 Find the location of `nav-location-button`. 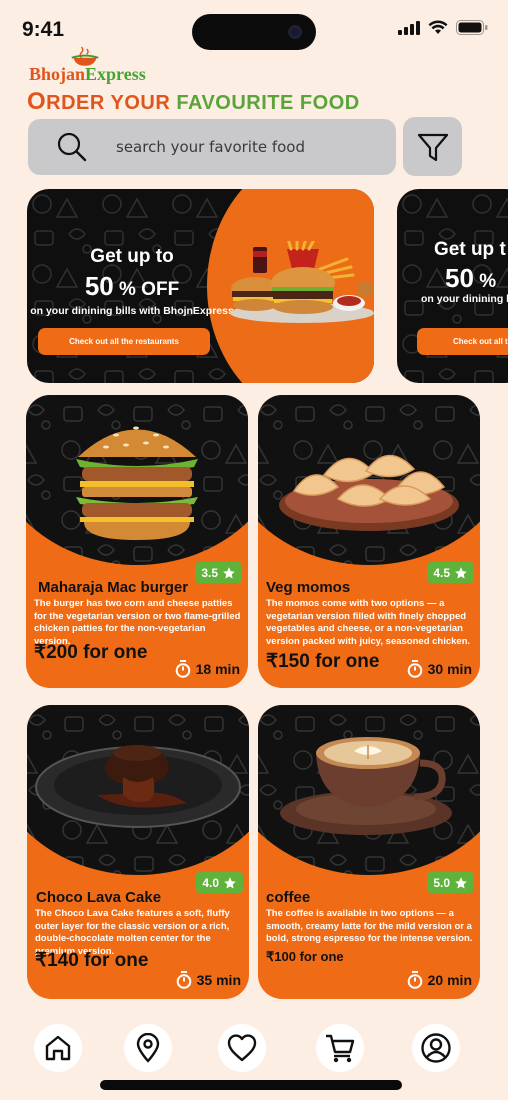

nav-location-button is located at coordinates (148, 1048).